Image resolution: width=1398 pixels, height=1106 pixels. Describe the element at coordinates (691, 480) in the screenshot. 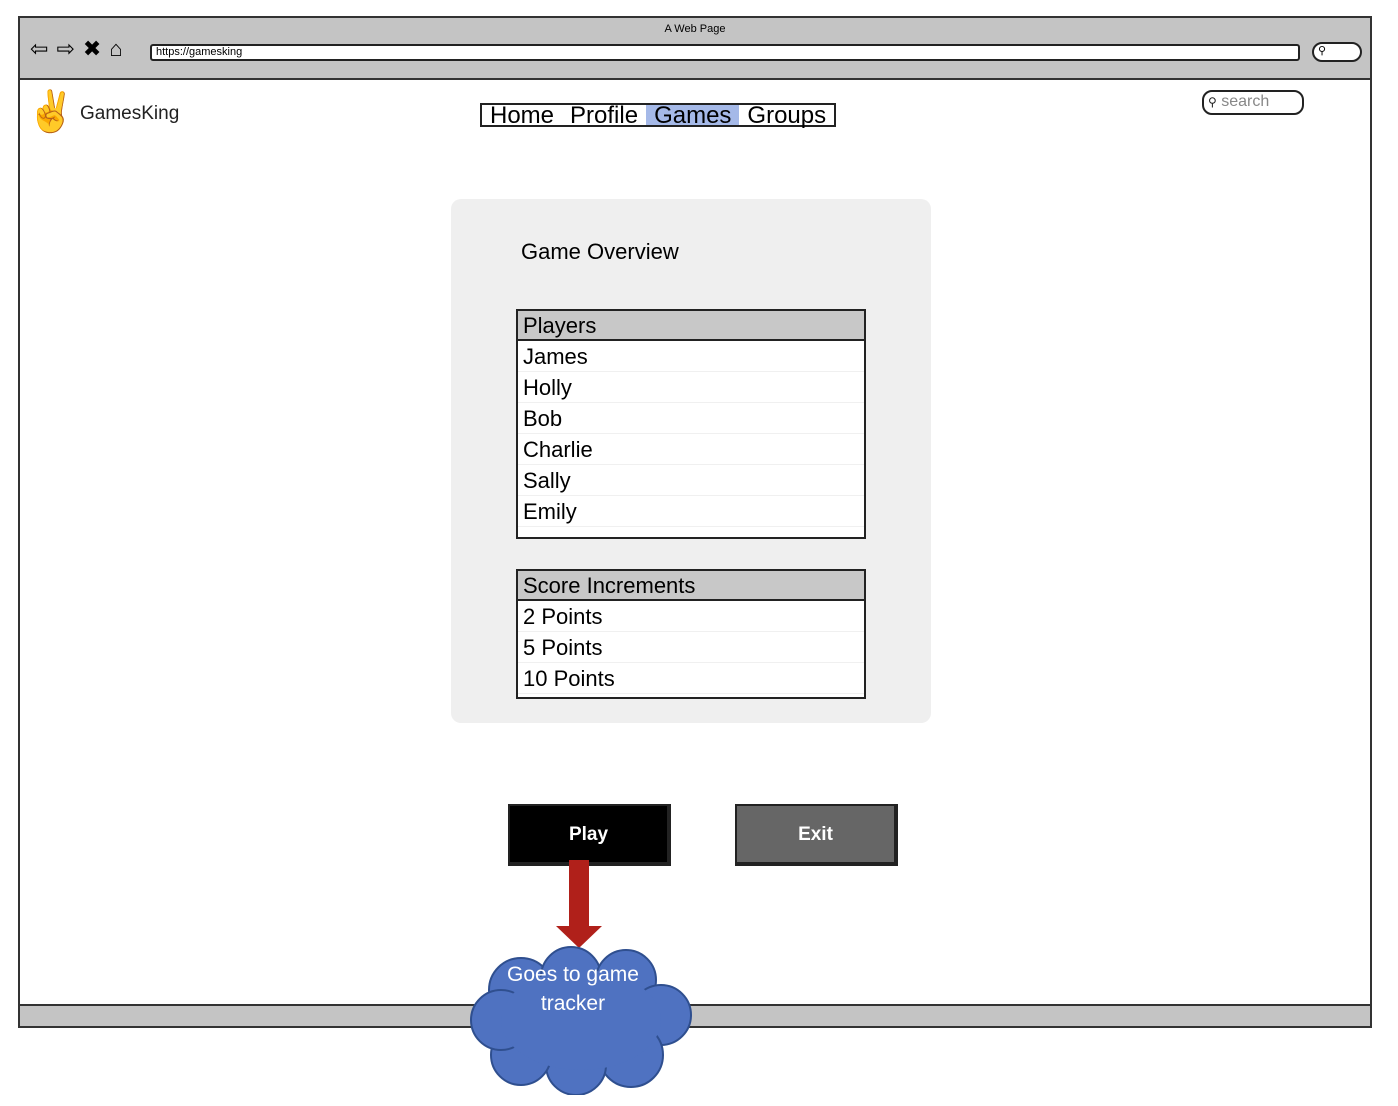

I see `list-item: Sally` at that location.